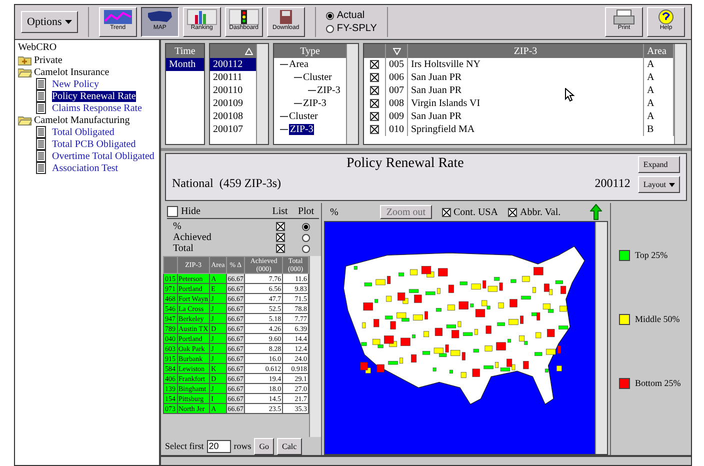 Image resolution: width=704 pixels, height=466 pixels. Describe the element at coordinates (351, 28) in the screenshot. I see `radio-option: FY-SPLY` at that location.